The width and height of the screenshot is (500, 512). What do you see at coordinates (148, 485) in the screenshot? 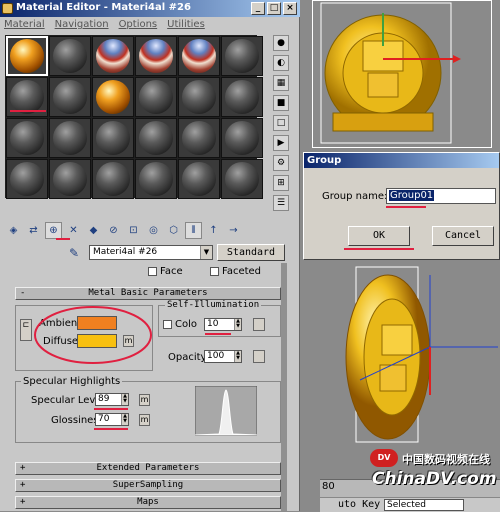
I see `supersampling-rollout: + SuperSampling` at bounding box center [148, 485].